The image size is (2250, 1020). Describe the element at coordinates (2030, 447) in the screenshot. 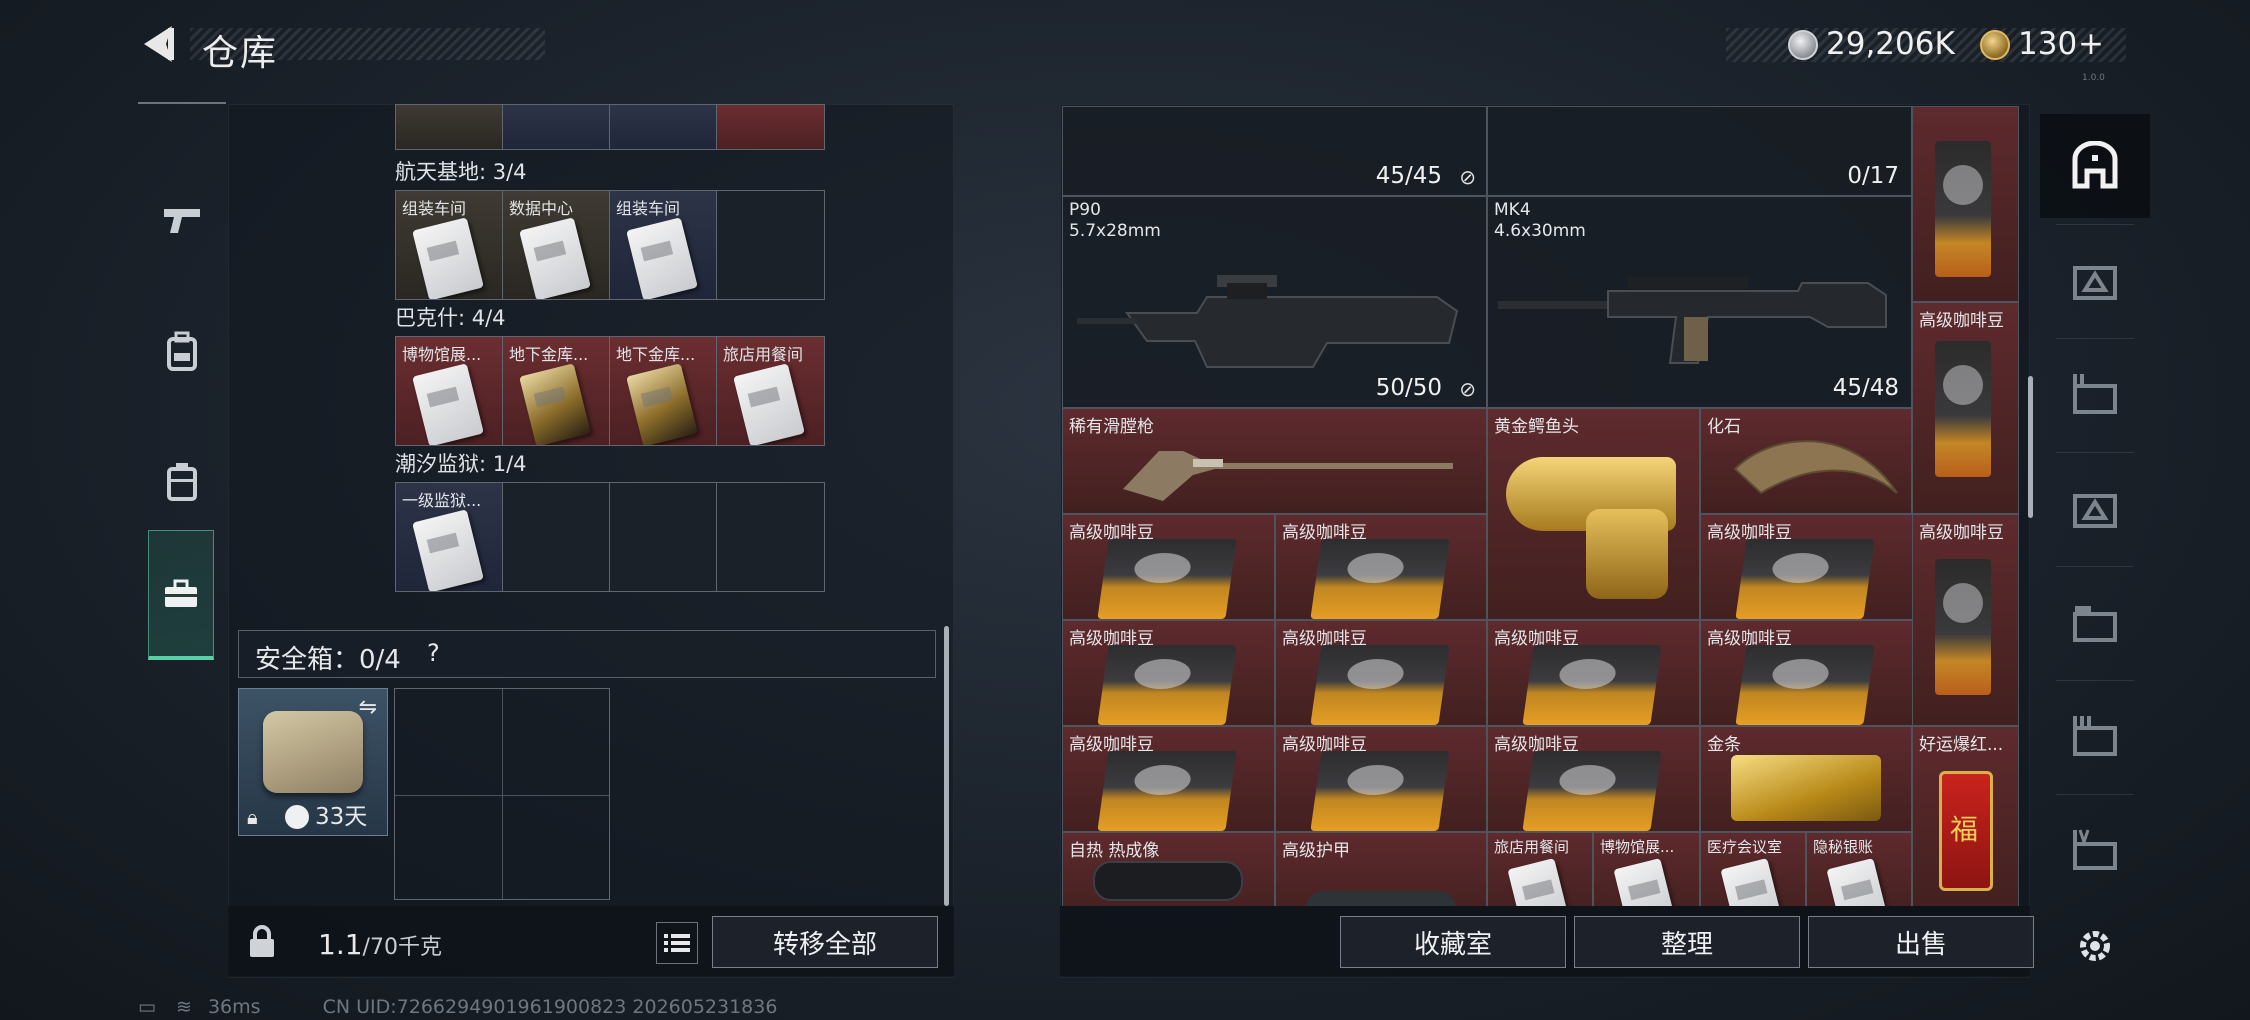

I see `stash-scrollbar` at that location.